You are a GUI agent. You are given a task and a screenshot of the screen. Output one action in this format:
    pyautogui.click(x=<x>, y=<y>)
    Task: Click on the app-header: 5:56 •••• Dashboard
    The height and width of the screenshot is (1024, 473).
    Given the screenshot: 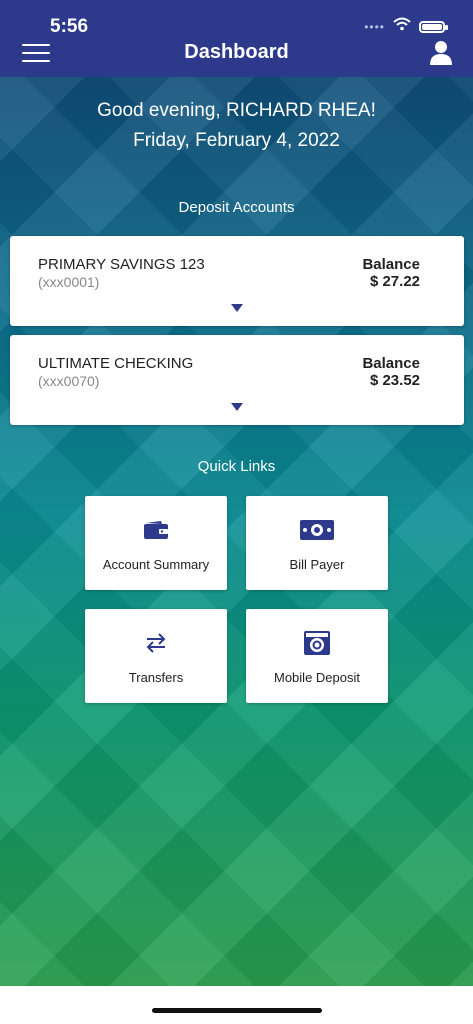 What is the action you would take?
    pyautogui.click(x=236, y=38)
    